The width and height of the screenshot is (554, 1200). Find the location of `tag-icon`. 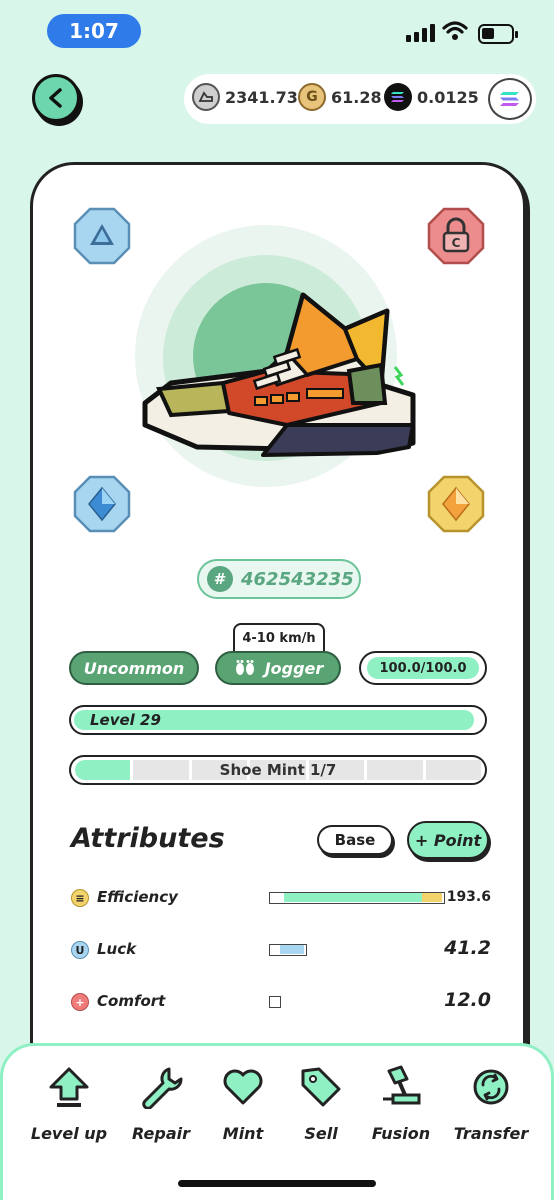

tag-icon is located at coordinates (321, 1087).